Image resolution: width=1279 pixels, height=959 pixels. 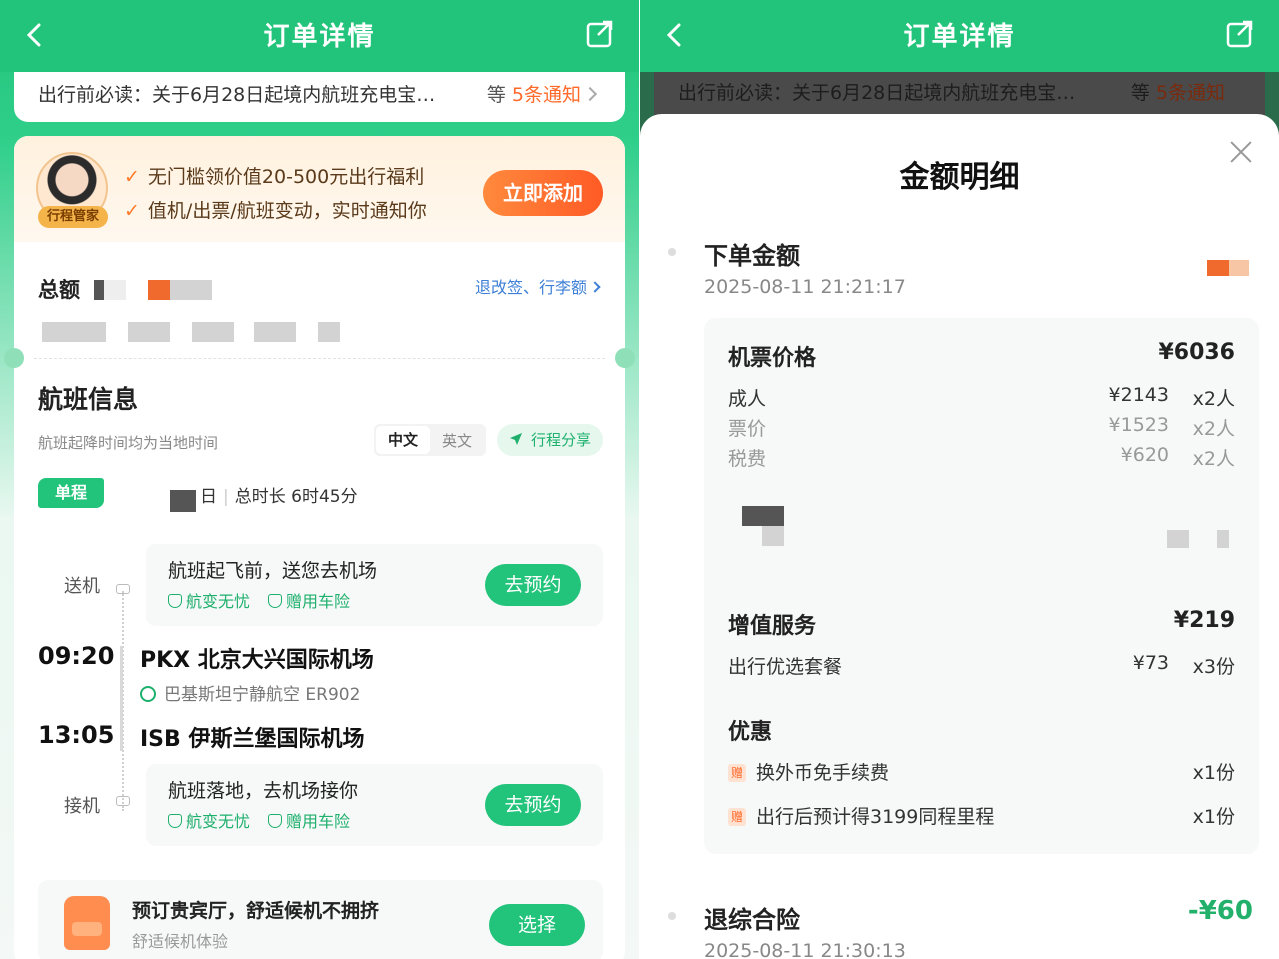 What do you see at coordinates (1196, 352) in the screenshot?
I see `ticket-price-amount: ¥6036` at bounding box center [1196, 352].